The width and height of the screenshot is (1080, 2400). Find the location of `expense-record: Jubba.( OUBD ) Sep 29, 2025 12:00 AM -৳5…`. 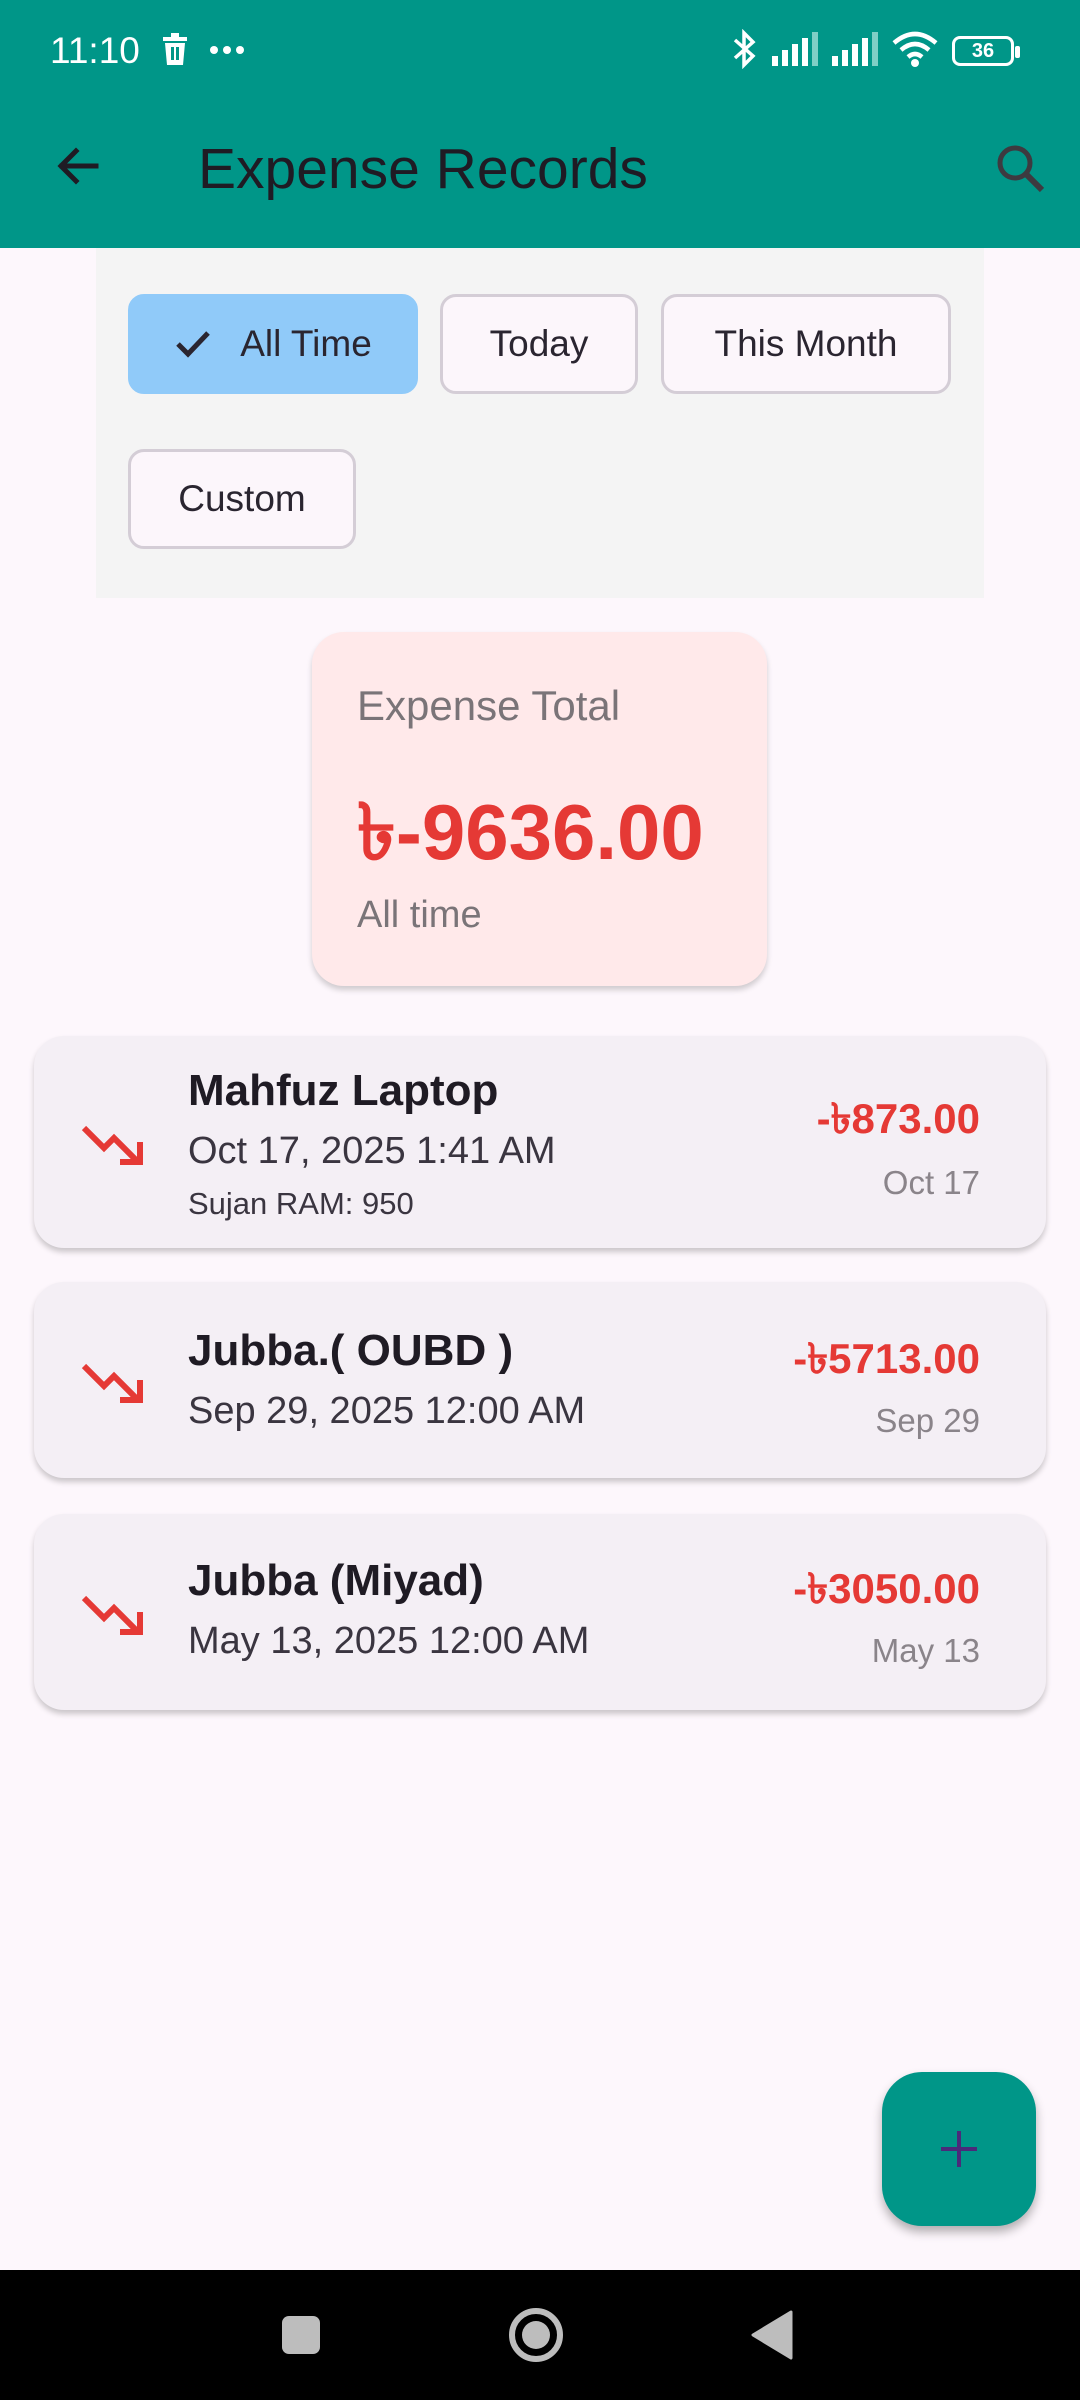

expense-record: Jubba.( OUBD ) Sep 29, 2025 12:00 AM -৳5… is located at coordinates (540, 1380).